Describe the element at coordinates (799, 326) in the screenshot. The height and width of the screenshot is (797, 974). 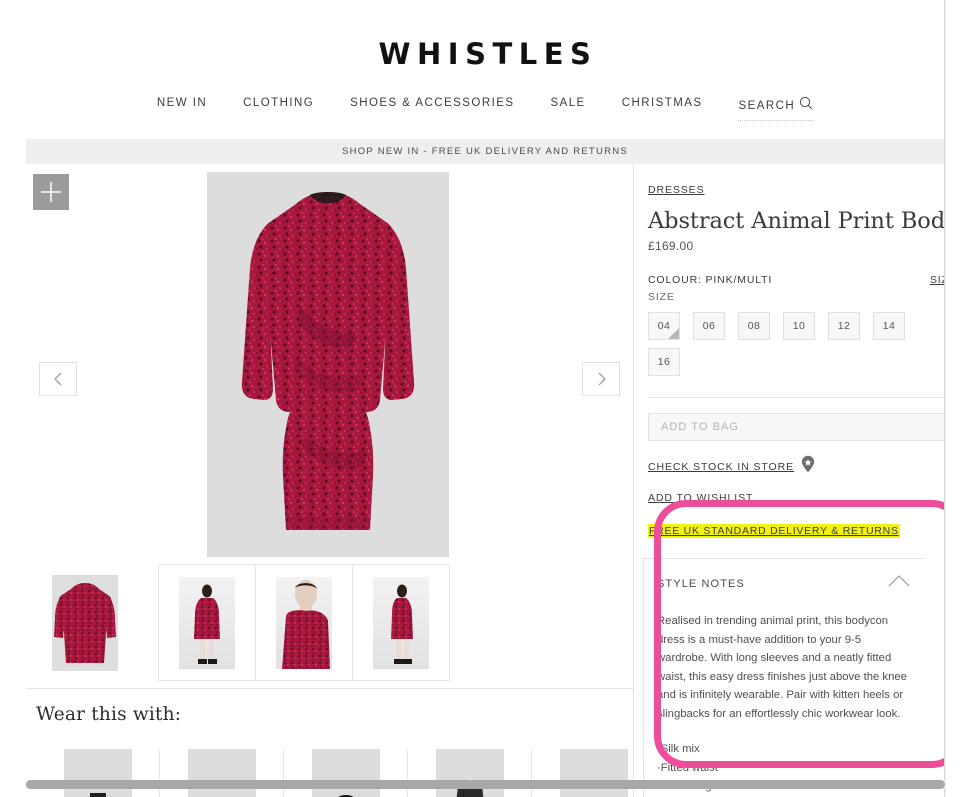
I see `size-option-10: 10` at that location.